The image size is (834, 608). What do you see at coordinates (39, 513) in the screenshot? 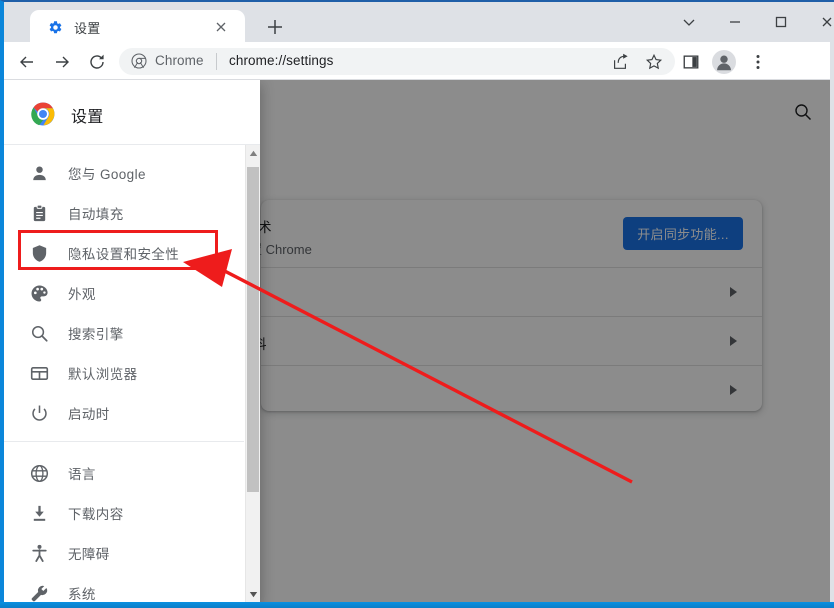
I see `download-icon` at bounding box center [39, 513].